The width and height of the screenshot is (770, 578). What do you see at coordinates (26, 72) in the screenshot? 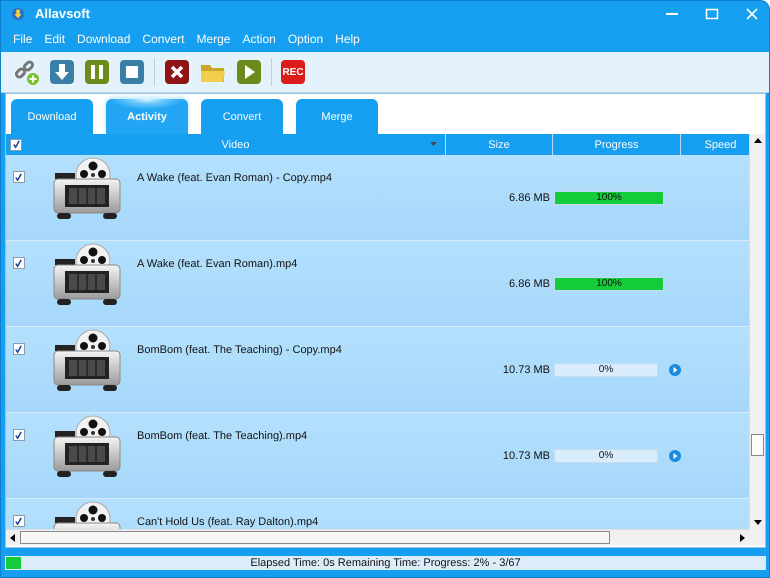
I see `add-link-icon` at bounding box center [26, 72].